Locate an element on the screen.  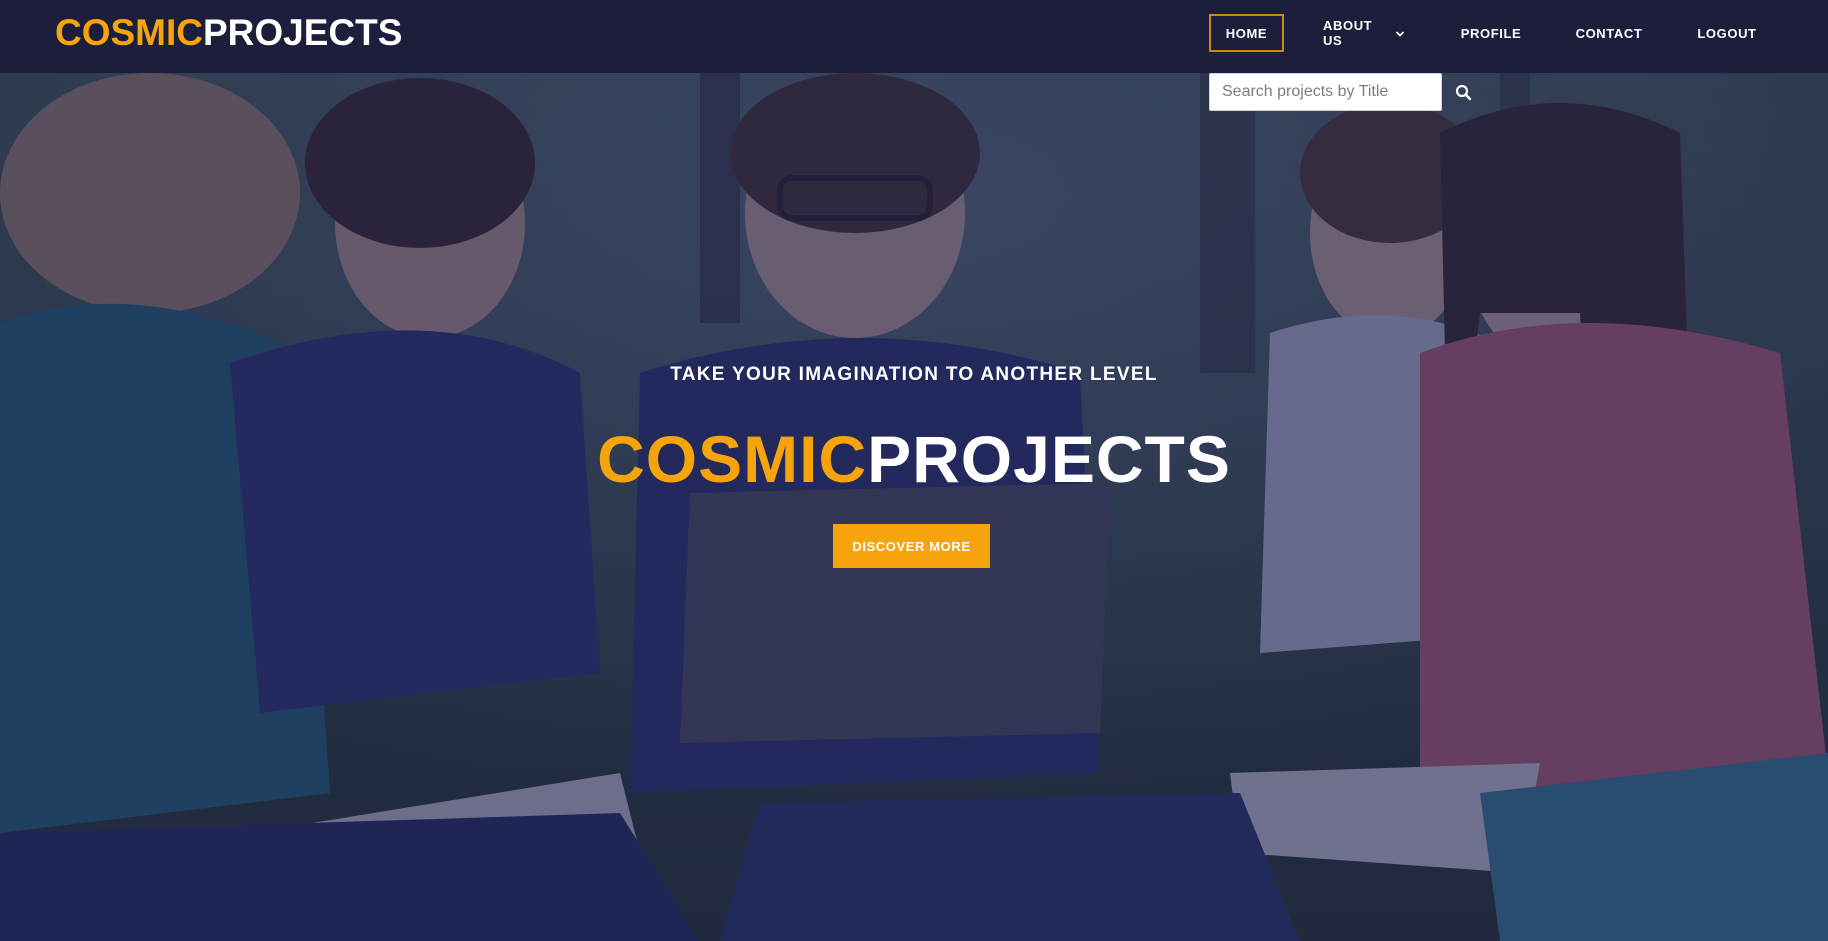
nav-about-us-label: ABOUT US is located at coordinates (1348, 33).